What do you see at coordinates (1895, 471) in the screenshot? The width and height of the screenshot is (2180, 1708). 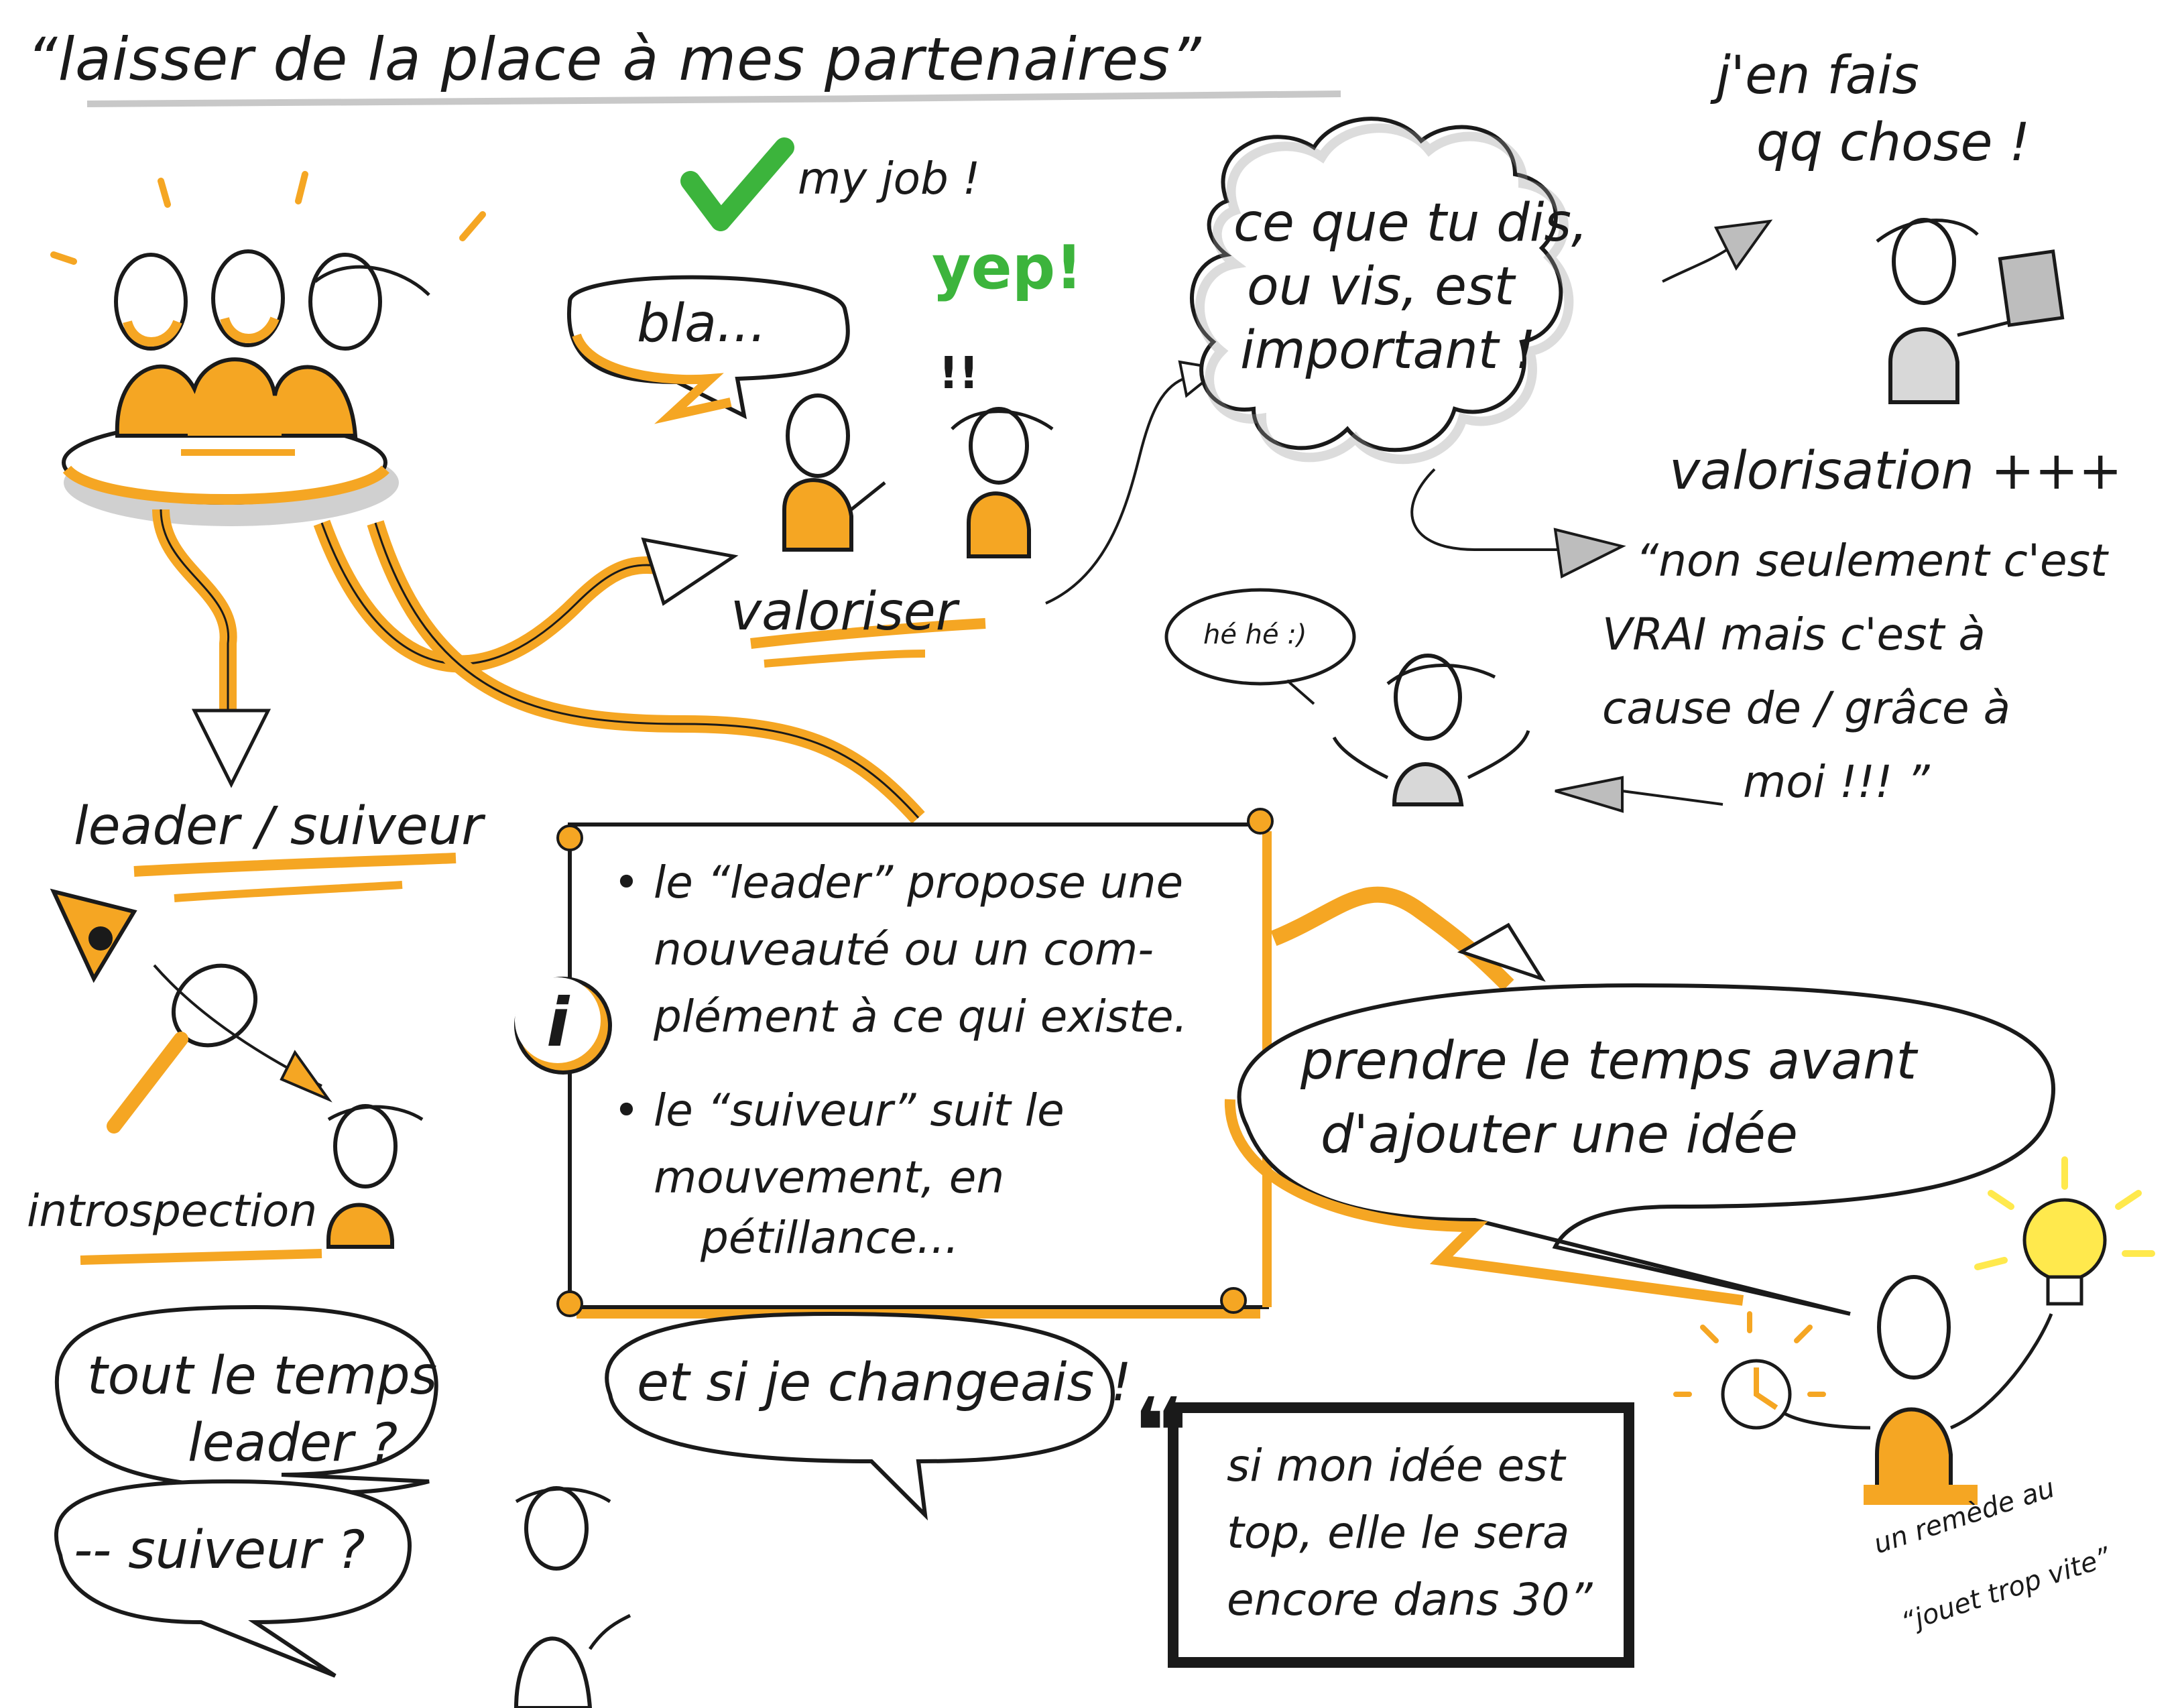 I see `valorisation-heading: valorisation +++` at bounding box center [1895, 471].